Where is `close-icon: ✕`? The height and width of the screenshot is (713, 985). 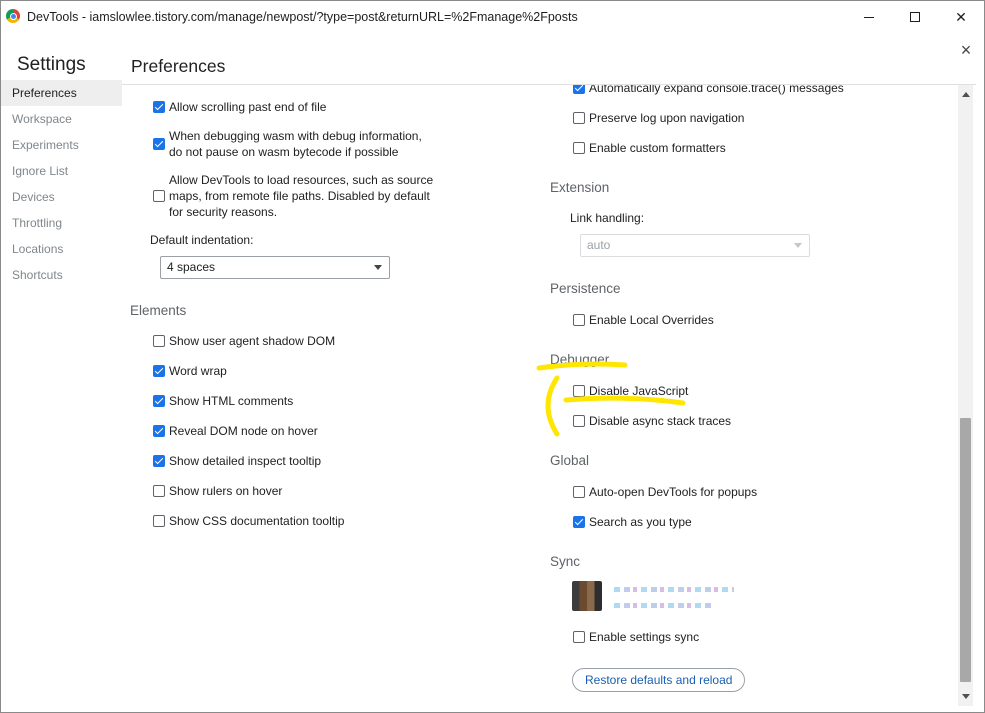
close-icon: ✕ is located at coordinates (961, 16).